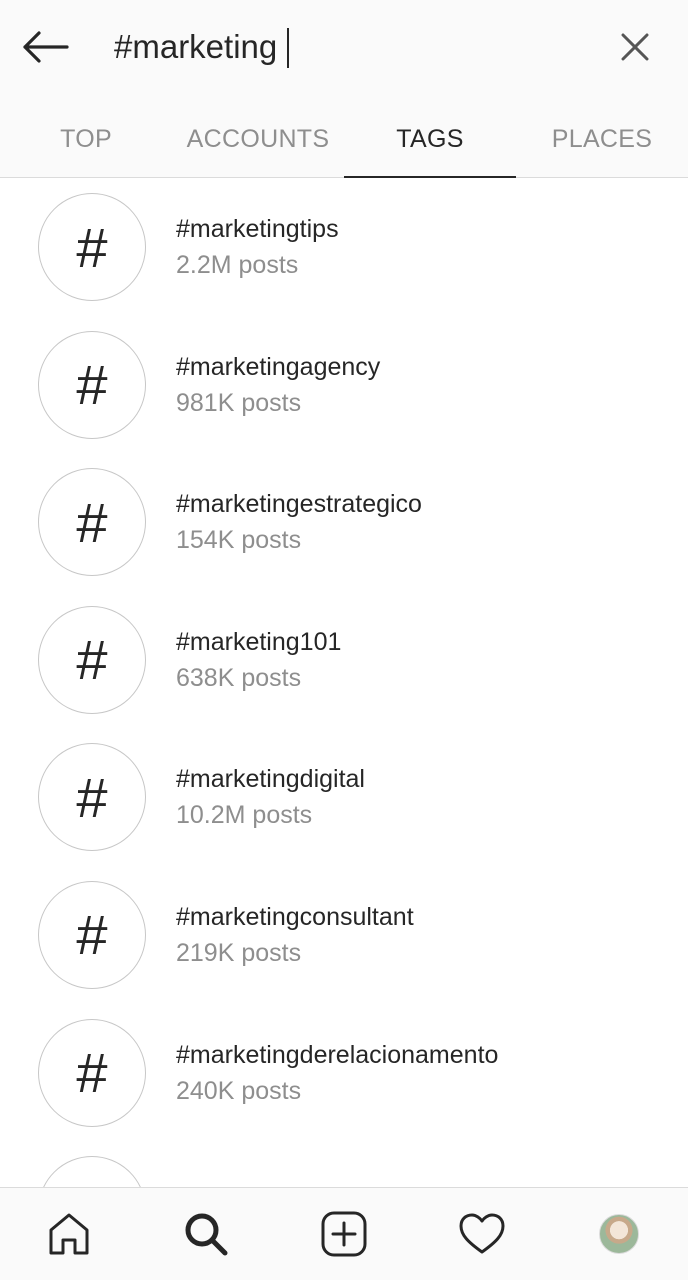  What do you see at coordinates (258, 139) in the screenshot?
I see `tab-accounts: ACCOUNTS` at bounding box center [258, 139].